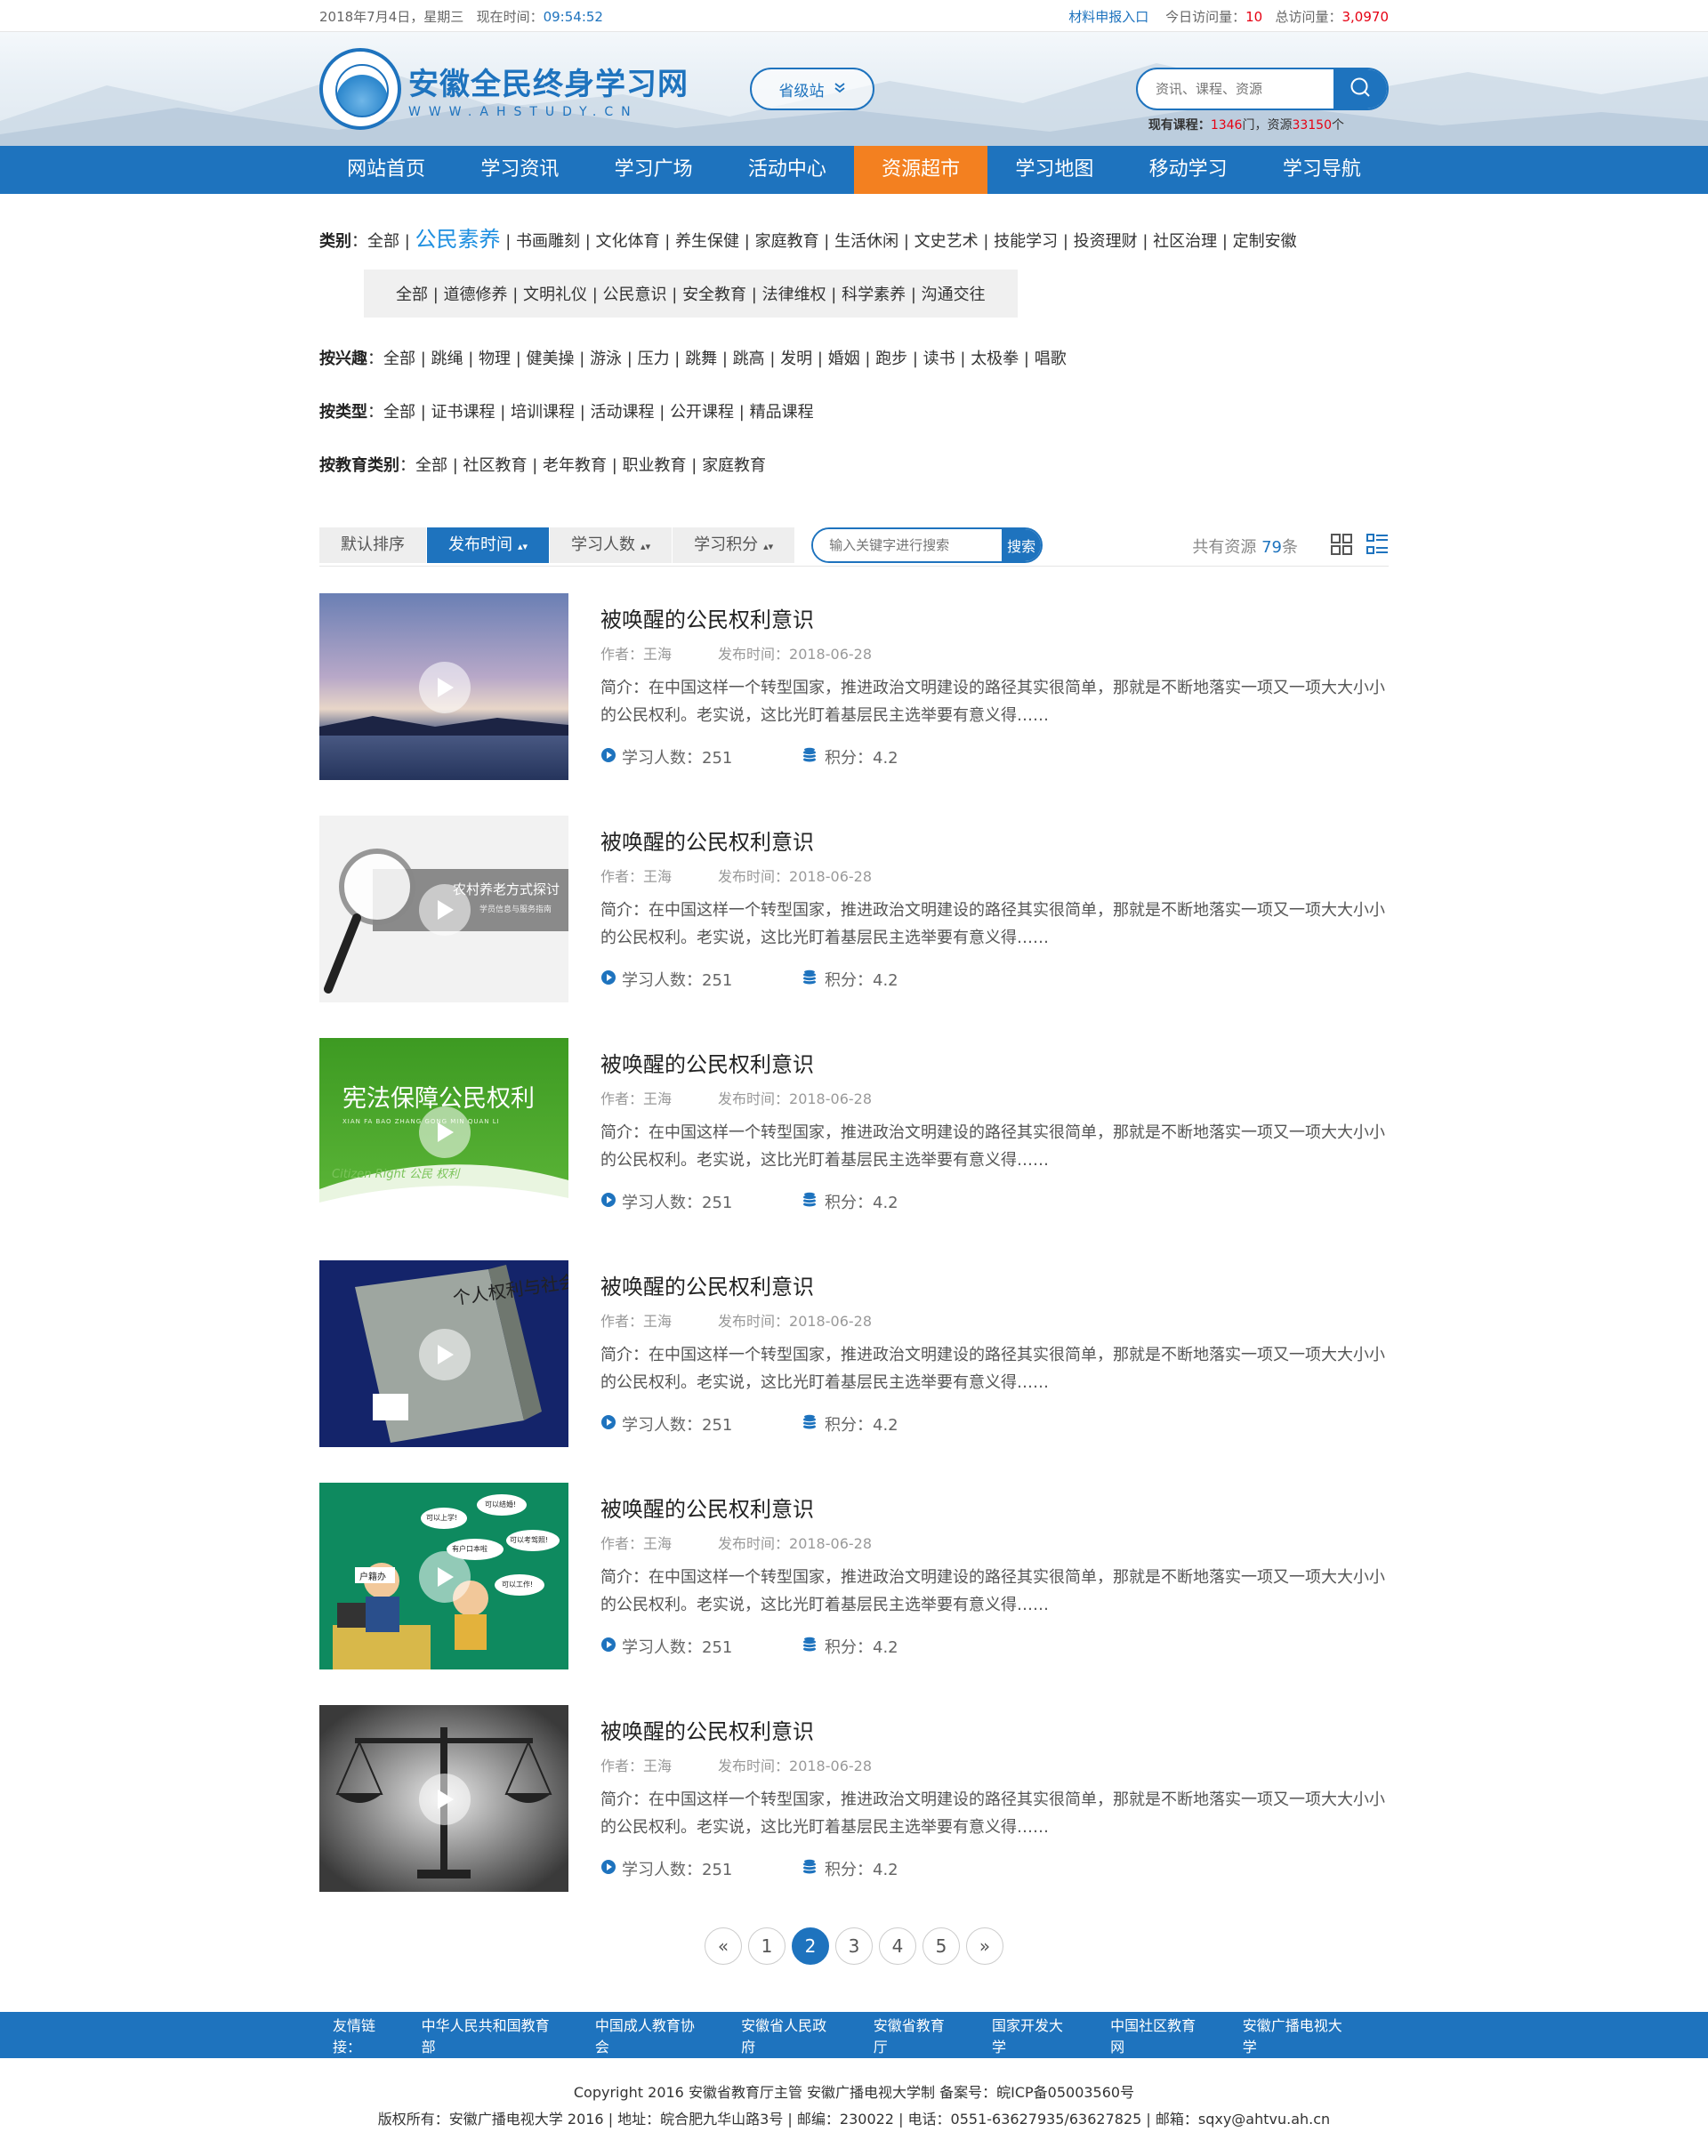  What do you see at coordinates (654, 170) in the screenshot?
I see `nav-item: 学习广场` at bounding box center [654, 170].